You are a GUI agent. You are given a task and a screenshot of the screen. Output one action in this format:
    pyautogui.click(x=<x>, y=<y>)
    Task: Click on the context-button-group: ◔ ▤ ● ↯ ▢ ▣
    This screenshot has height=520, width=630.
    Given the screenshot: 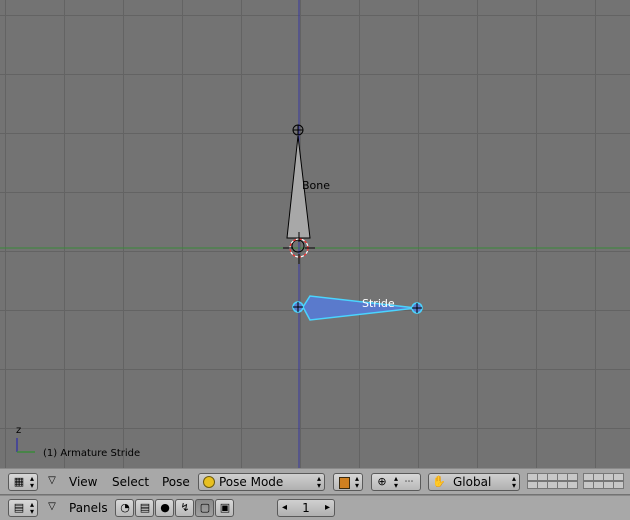 What is the action you would take?
    pyautogui.click(x=175, y=508)
    